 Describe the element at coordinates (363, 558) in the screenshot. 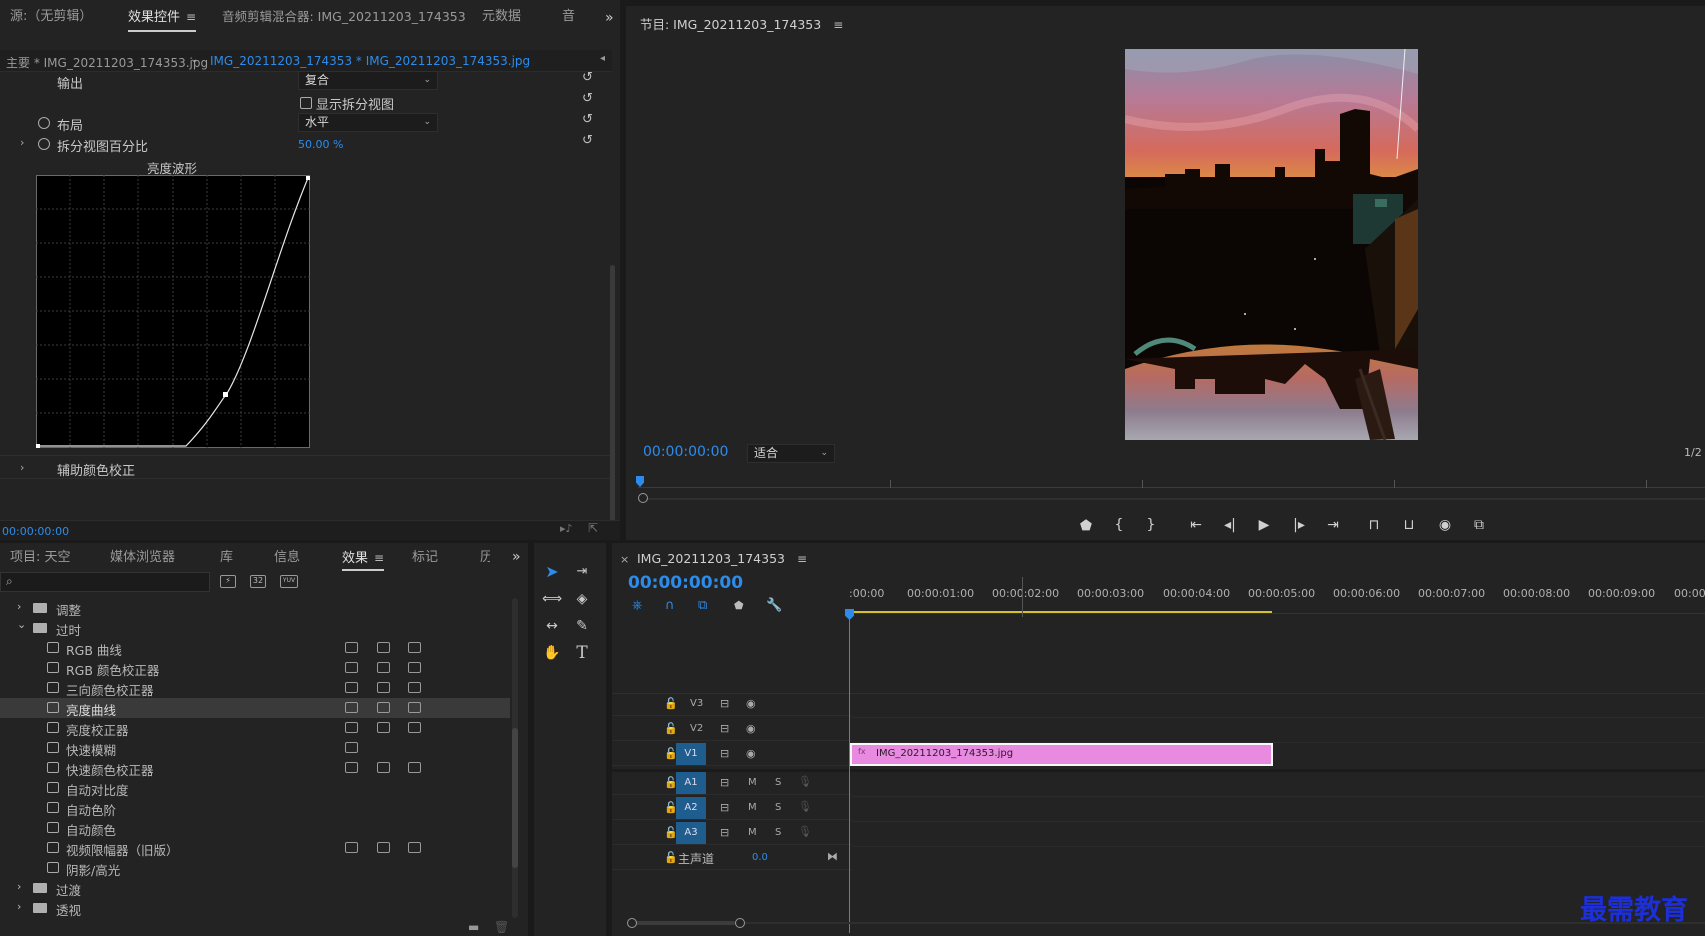

I see `tab-effects: 效果 ≡` at that location.